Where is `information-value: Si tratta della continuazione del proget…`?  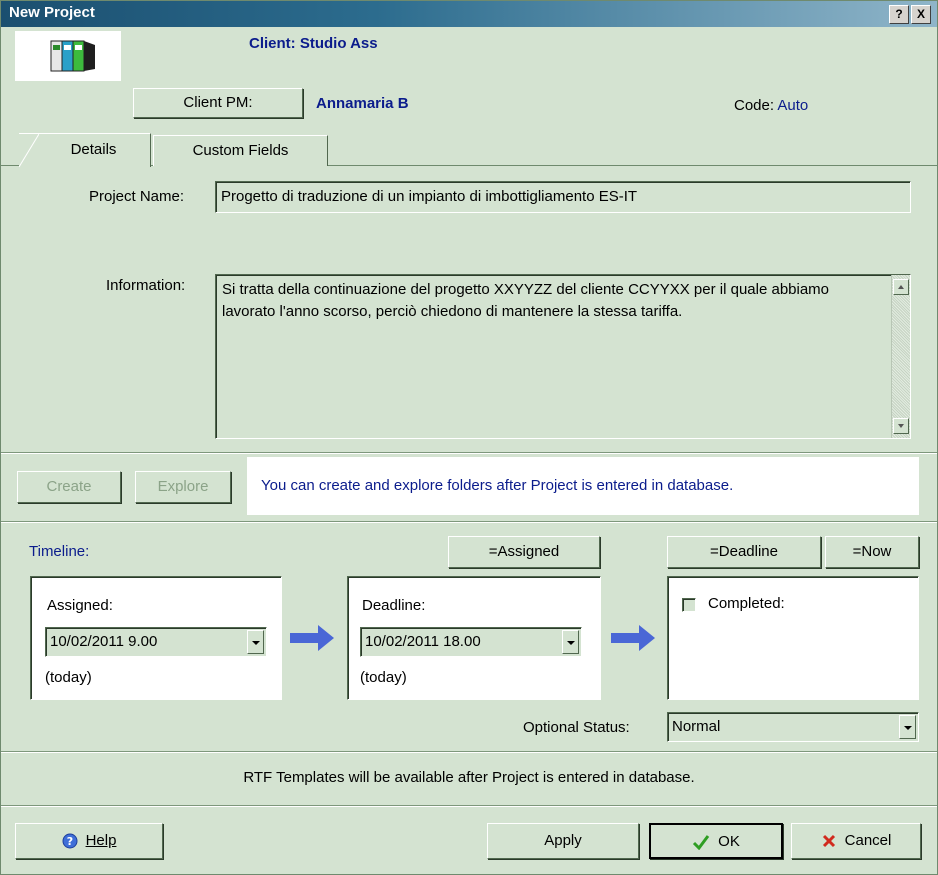 information-value: Si tratta della continuazione del proget… is located at coordinates (526, 300).